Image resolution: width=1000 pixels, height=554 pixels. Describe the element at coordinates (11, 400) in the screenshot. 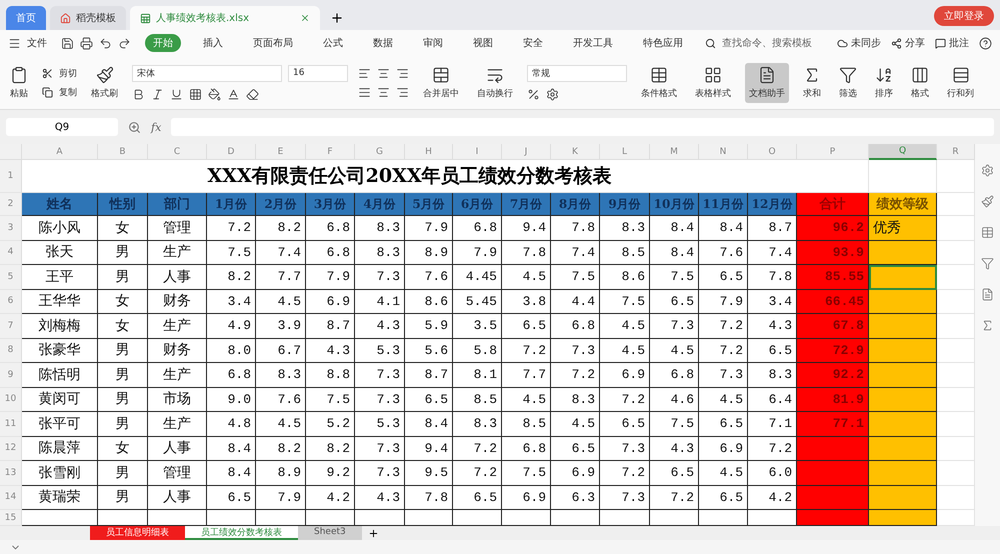

I see `row-number: 10` at that location.